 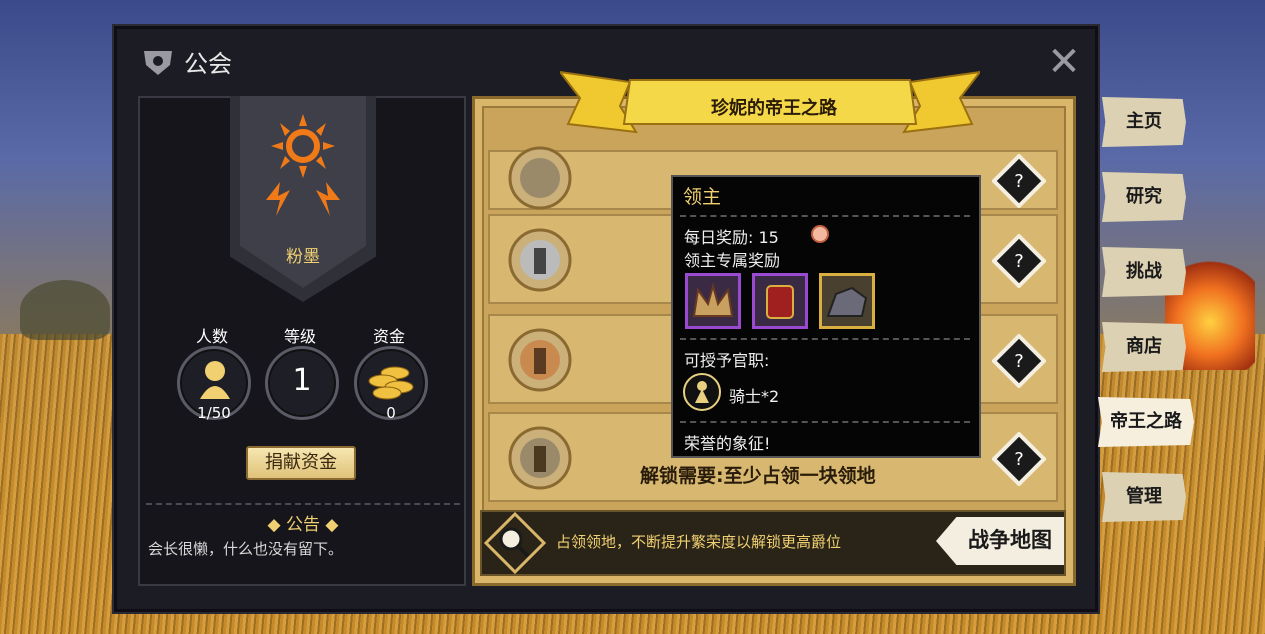 What do you see at coordinates (1144, 272) in the screenshot?
I see `tab-challenge: 挑战` at bounding box center [1144, 272].